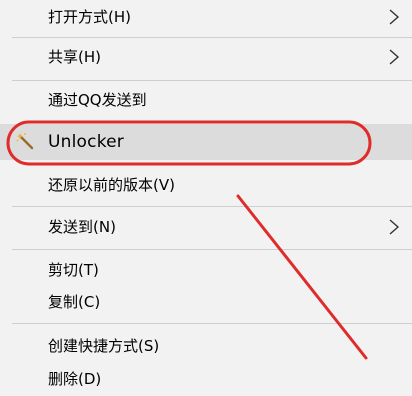 Image resolution: width=412 pixels, height=396 pixels. Describe the element at coordinates (86, 142) in the screenshot. I see `menu-item-label: Unlocker` at that location.